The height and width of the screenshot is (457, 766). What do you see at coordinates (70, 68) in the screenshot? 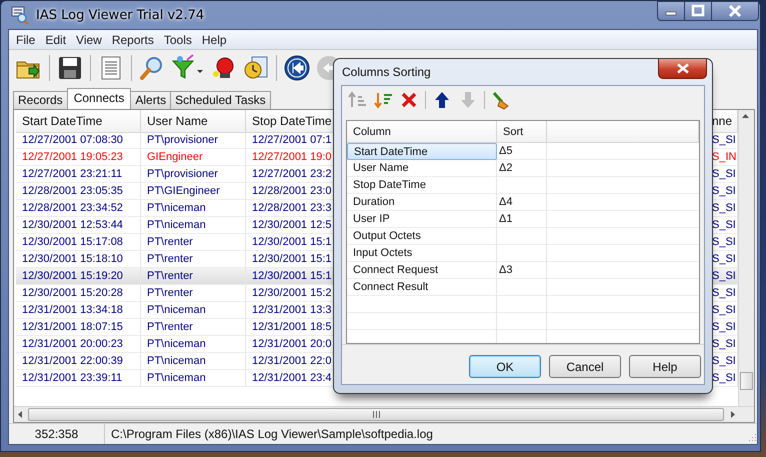
I see `save-icon` at bounding box center [70, 68].